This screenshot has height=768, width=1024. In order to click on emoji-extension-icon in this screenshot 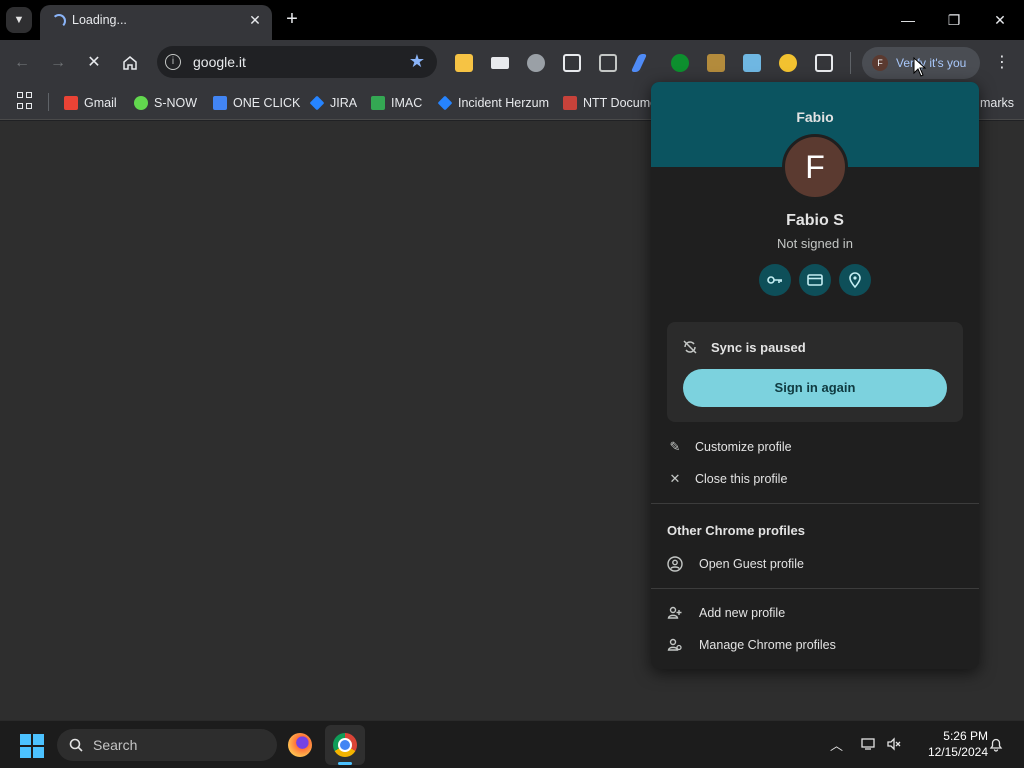, I will do `click(788, 63)`.